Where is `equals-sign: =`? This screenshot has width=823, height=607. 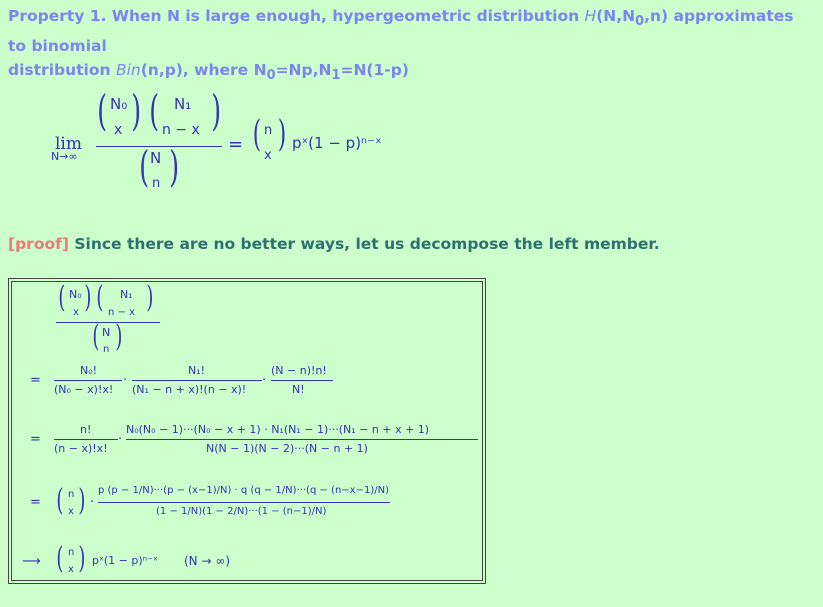
equals-sign: = is located at coordinates (236, 144).